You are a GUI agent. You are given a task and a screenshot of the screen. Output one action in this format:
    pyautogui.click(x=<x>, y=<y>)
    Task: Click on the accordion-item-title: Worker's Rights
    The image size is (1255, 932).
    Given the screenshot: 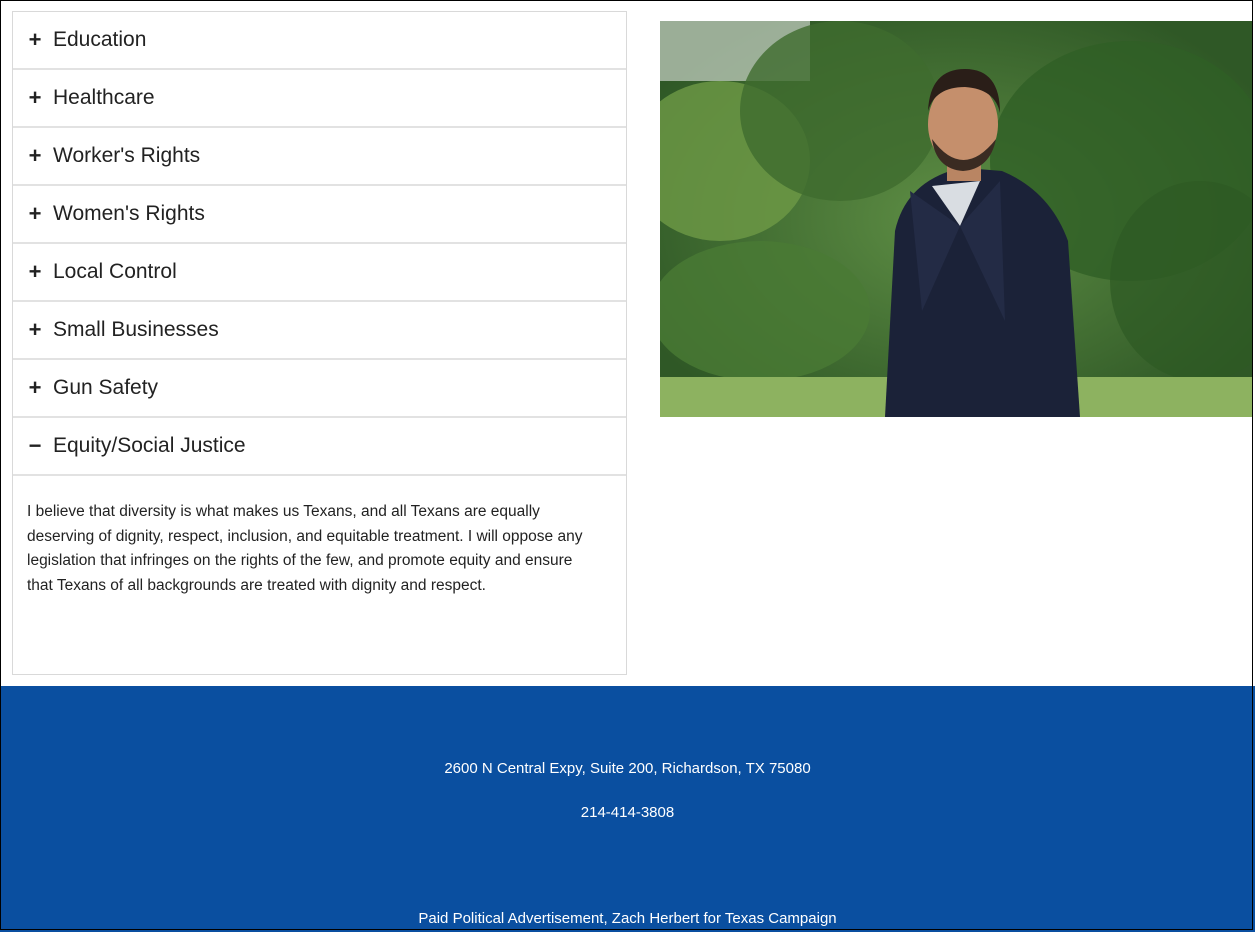 What is the action you would take?
    pyautogui.click(x=127, y=155)
    